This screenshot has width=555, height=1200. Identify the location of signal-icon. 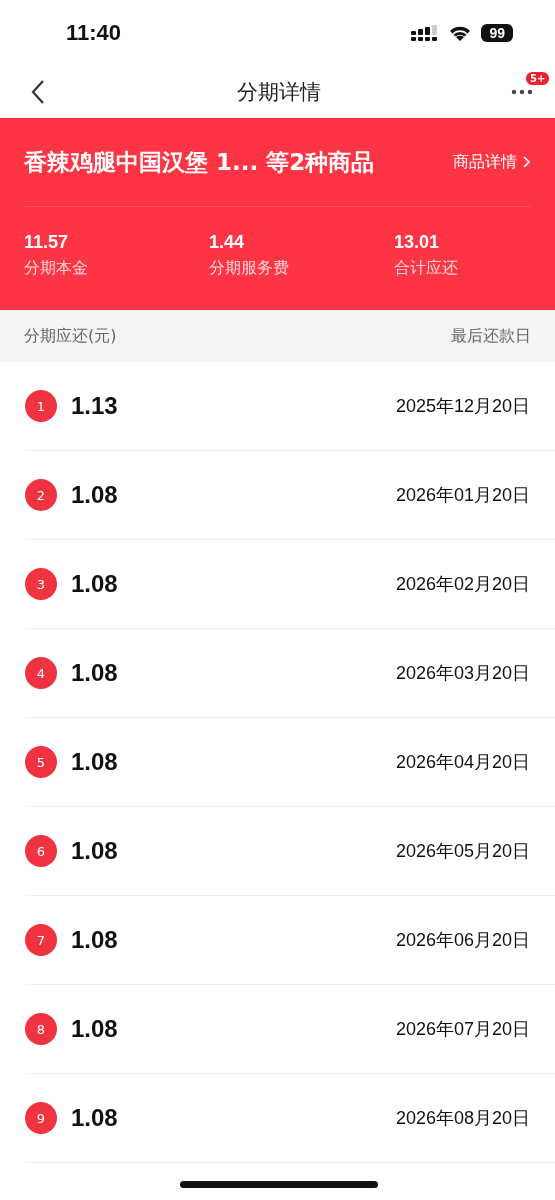
(425, 33).